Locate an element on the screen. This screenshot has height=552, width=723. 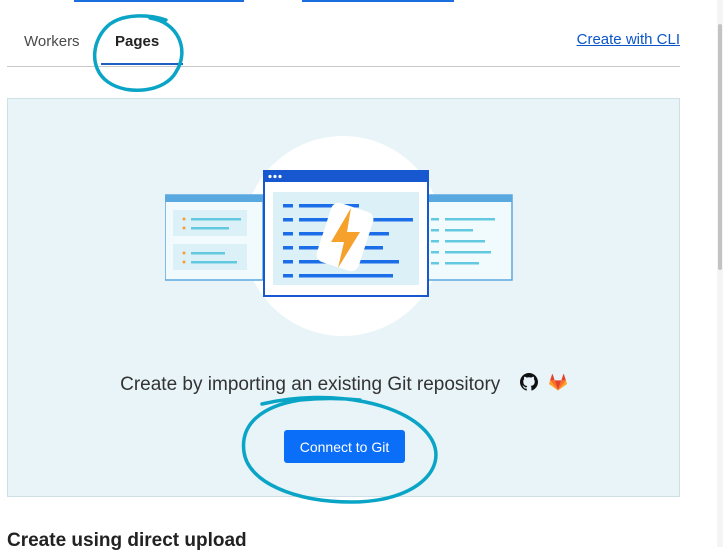
tab-bar: Workers Pages Create with CLI is located at coordinates (343, 33).